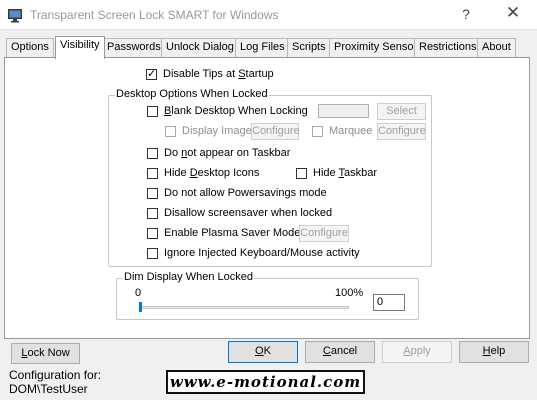  I want to click on disallow-screensaver-checkbox: Disallow screensaver when locked, so click(239, 213).